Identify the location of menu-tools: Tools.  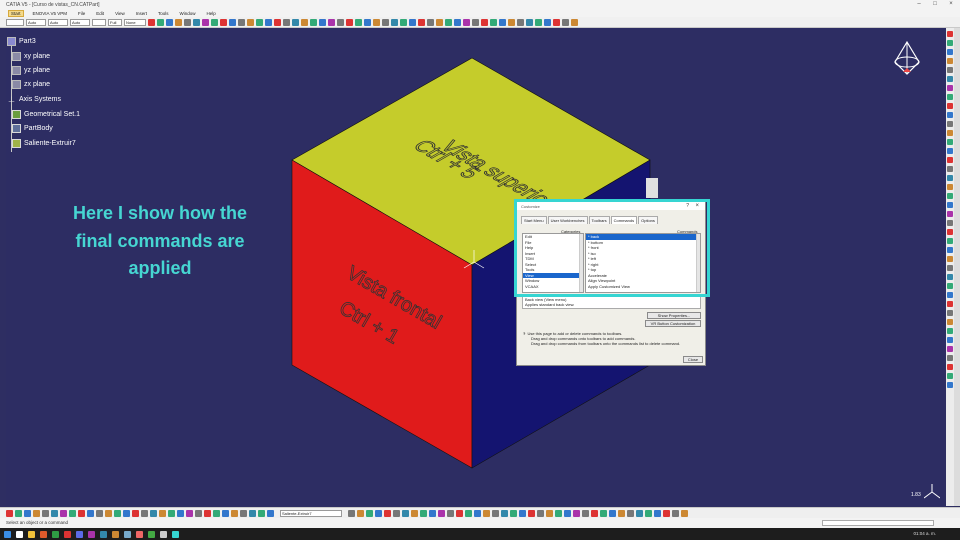
(163, 13).